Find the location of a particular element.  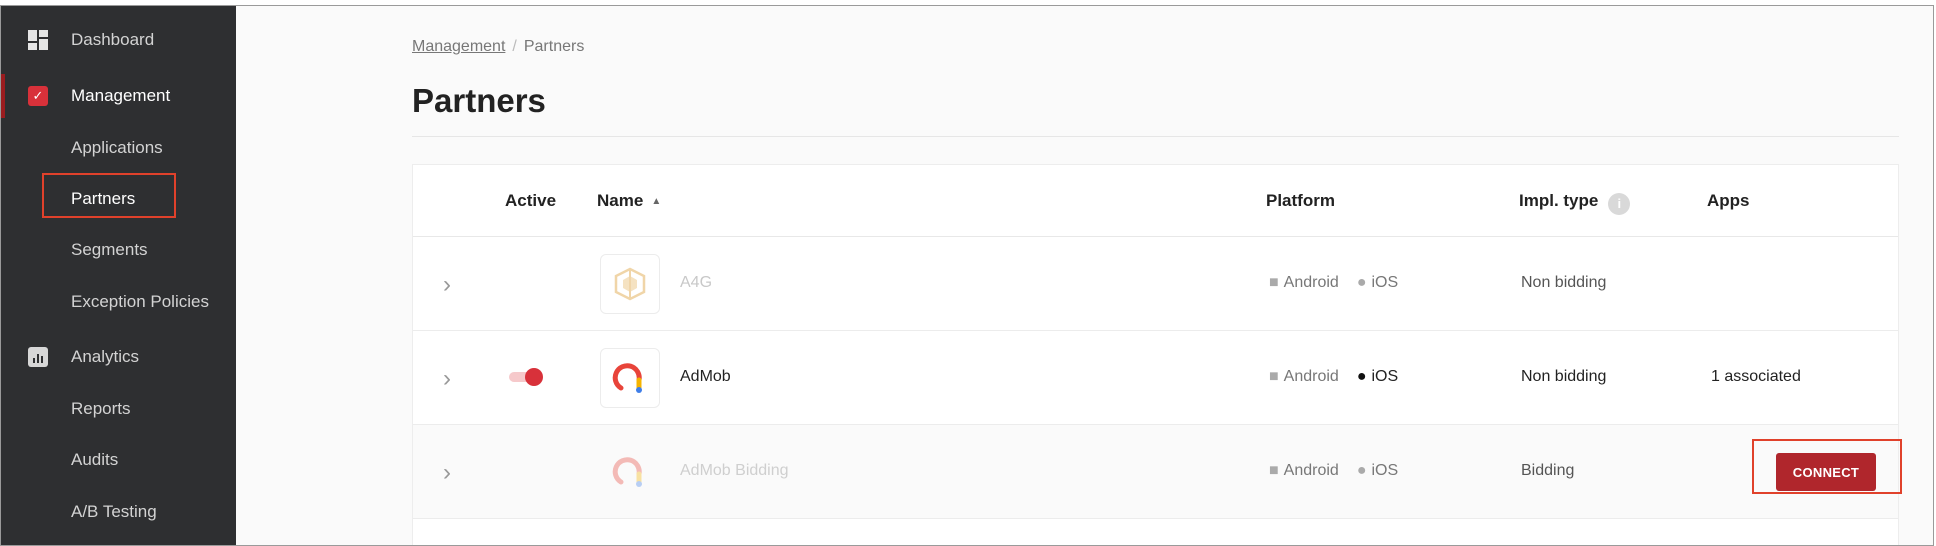

a4g-logo-icon is located at coordinates (630, 284).